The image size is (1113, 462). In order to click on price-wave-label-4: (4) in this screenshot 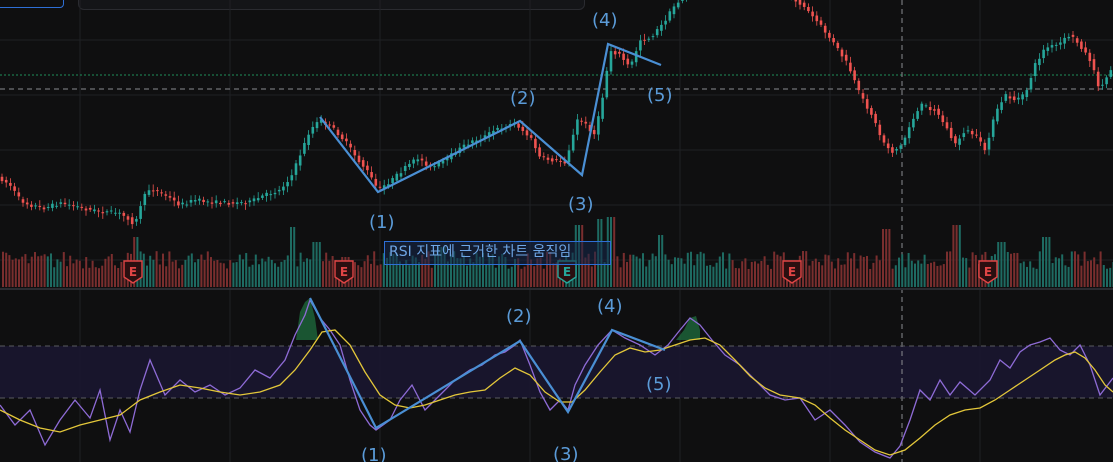, I will do `click(605, 20)`.